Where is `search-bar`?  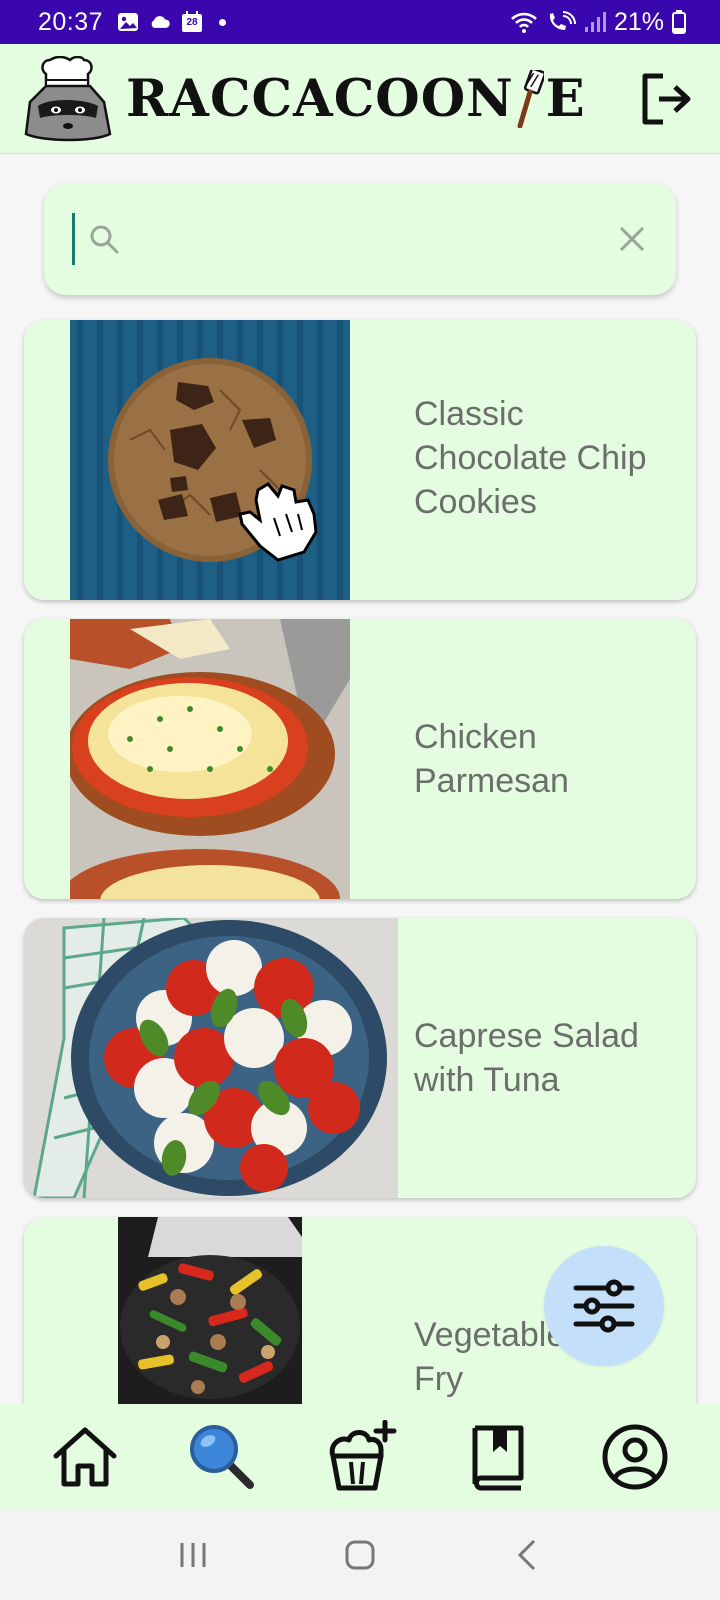
search-bar is located at coordinates (360, 239).